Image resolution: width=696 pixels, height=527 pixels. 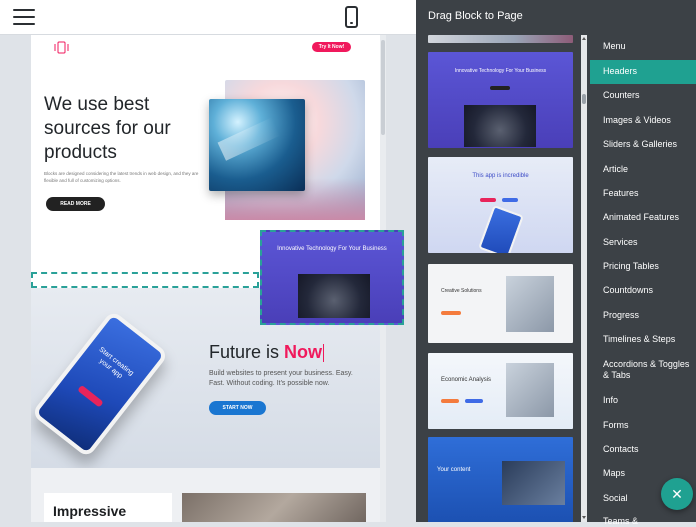 What do you see at coordinates (643, 400) in the screenshot?
I see `category-info: Info` at bounding box center [643, 400].